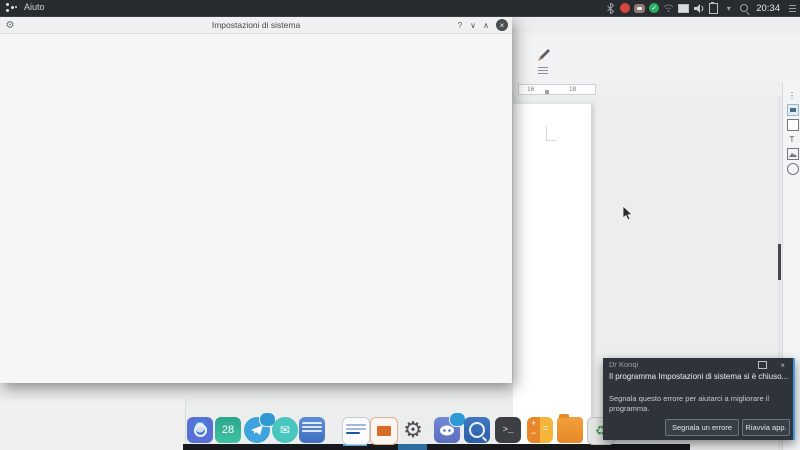  What do you see at coordinates (260, 427) in the screenshot?
I see `telegram-icon` at bounding box center [260, 427].